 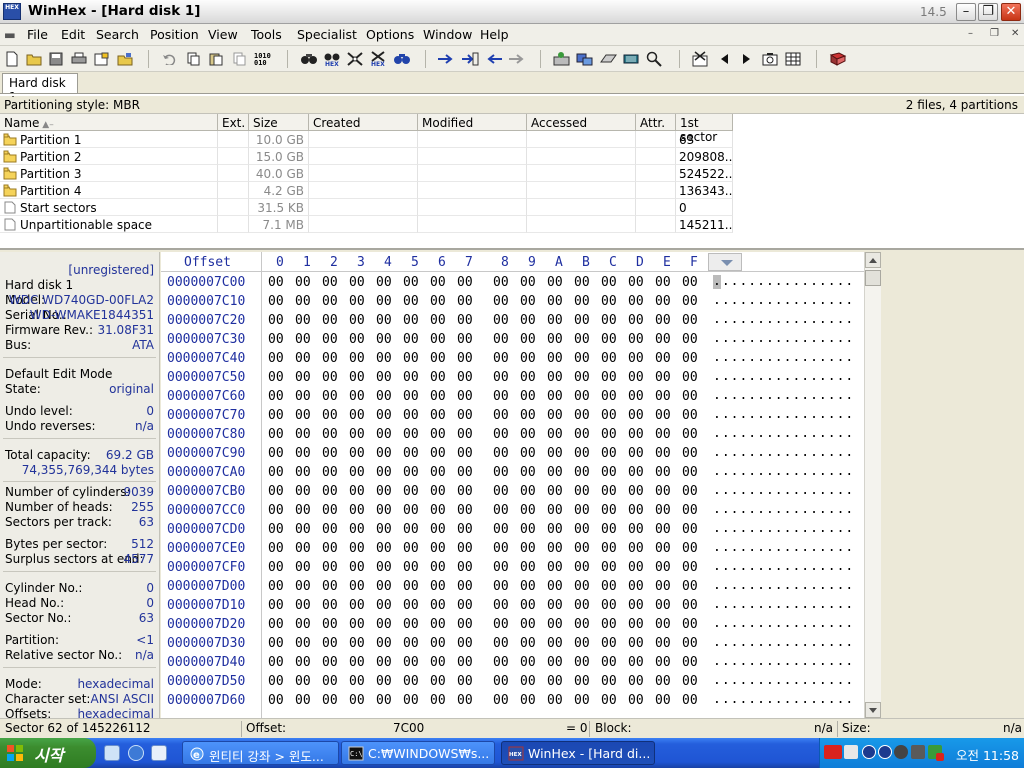 What do you see at coordinates (1015, 33) in the screenshot?
I see `mdi-close-icon: ✕` at bounding box center [1015, 33].